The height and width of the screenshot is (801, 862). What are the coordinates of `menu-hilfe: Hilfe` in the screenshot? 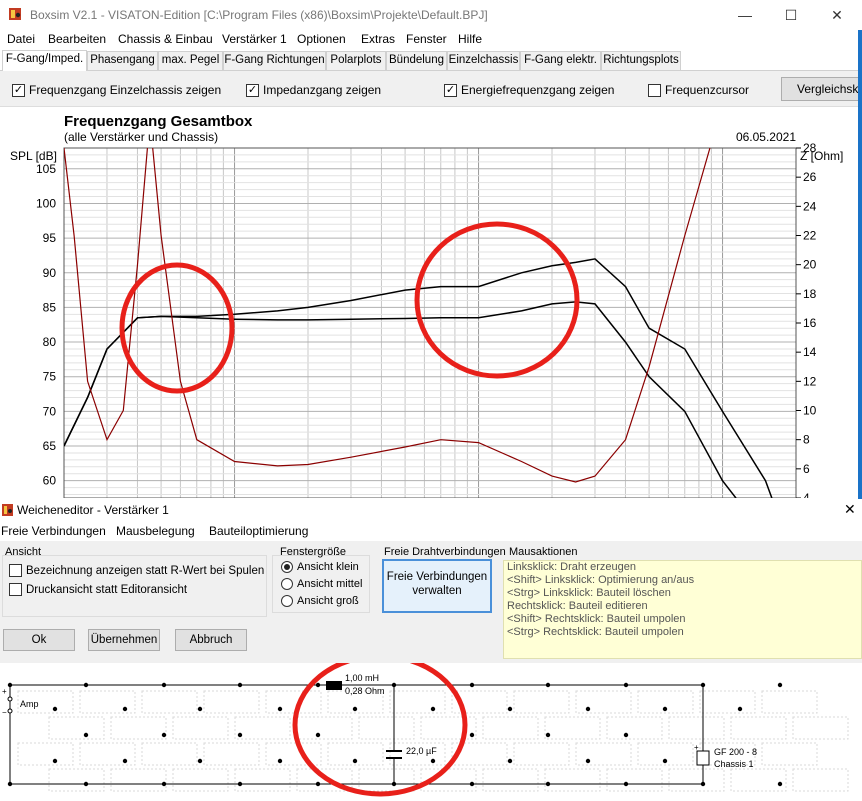 It's located at (470, 39).